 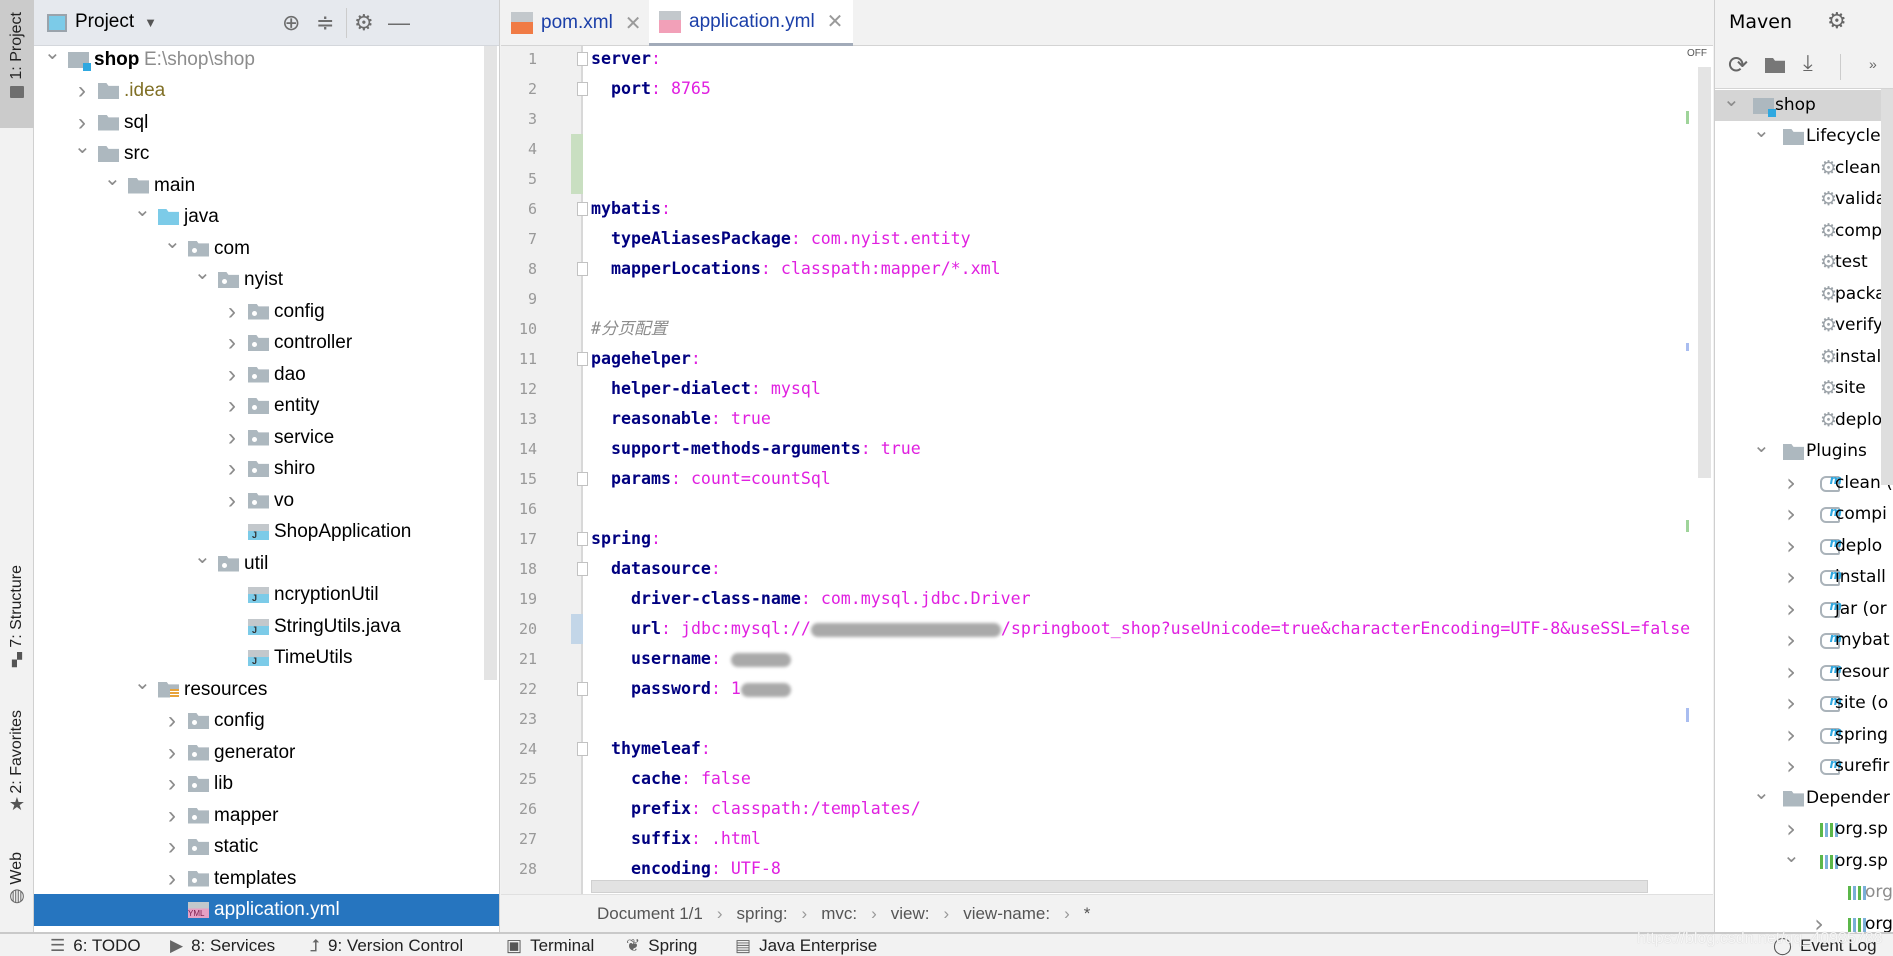 I want to click on tree-item: › generator, so click(x=266, y=753).